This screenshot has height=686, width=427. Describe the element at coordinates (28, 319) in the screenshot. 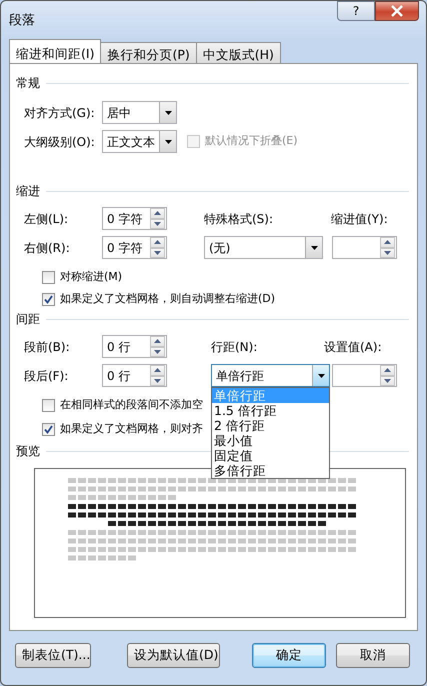

I see `section-title: 间距` at that location.